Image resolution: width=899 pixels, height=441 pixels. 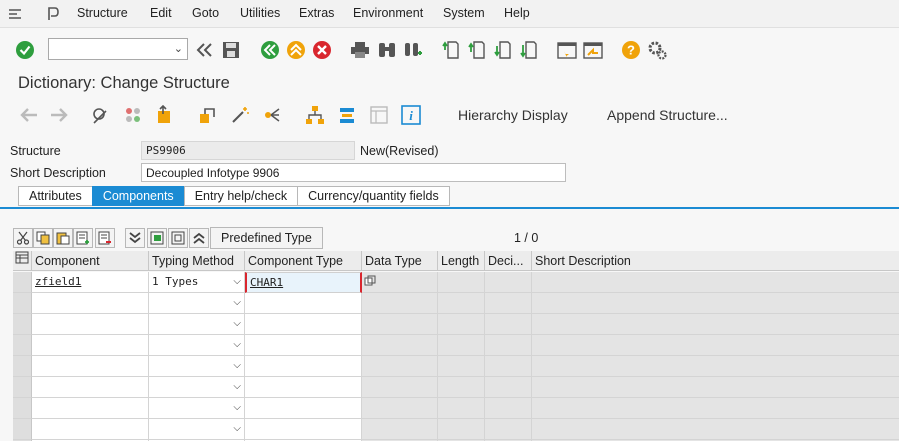 What do you see at coordinates (105, 238) in the screenshot?
I see `delete-row-button` at bounding box center [105, 238].